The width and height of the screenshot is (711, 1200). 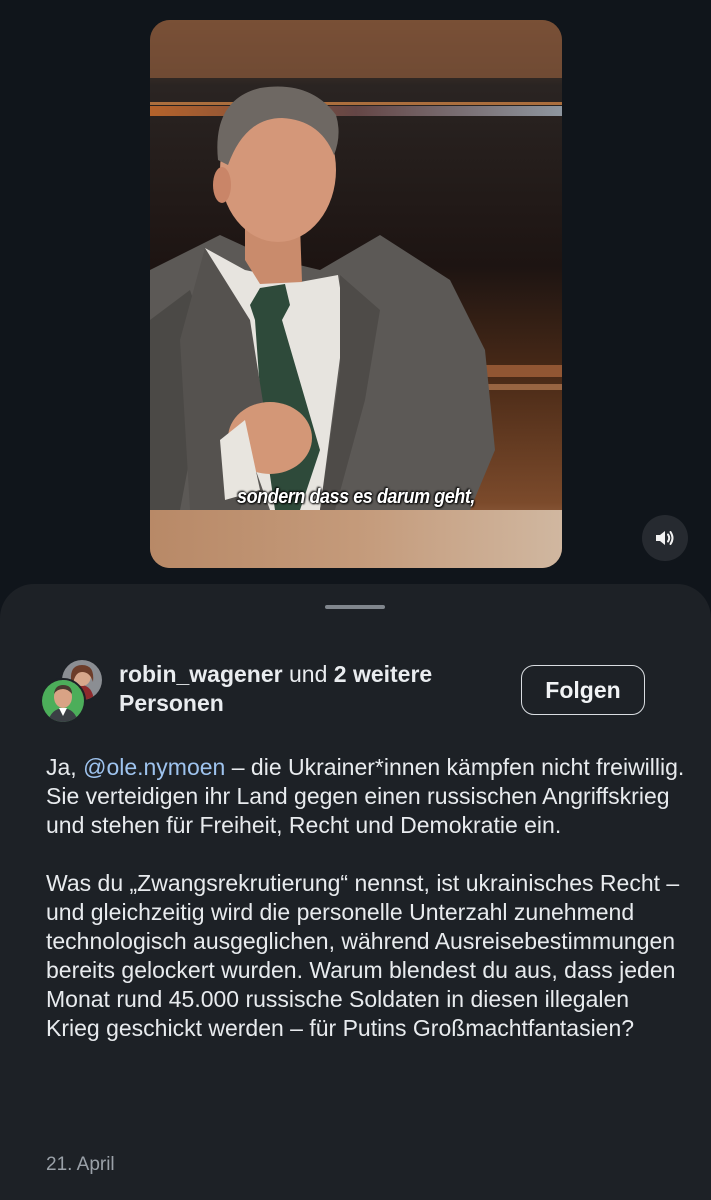 I want to click on post-authors: robin_wagener und 2 weitere Personen, so click(x=309, y=689).